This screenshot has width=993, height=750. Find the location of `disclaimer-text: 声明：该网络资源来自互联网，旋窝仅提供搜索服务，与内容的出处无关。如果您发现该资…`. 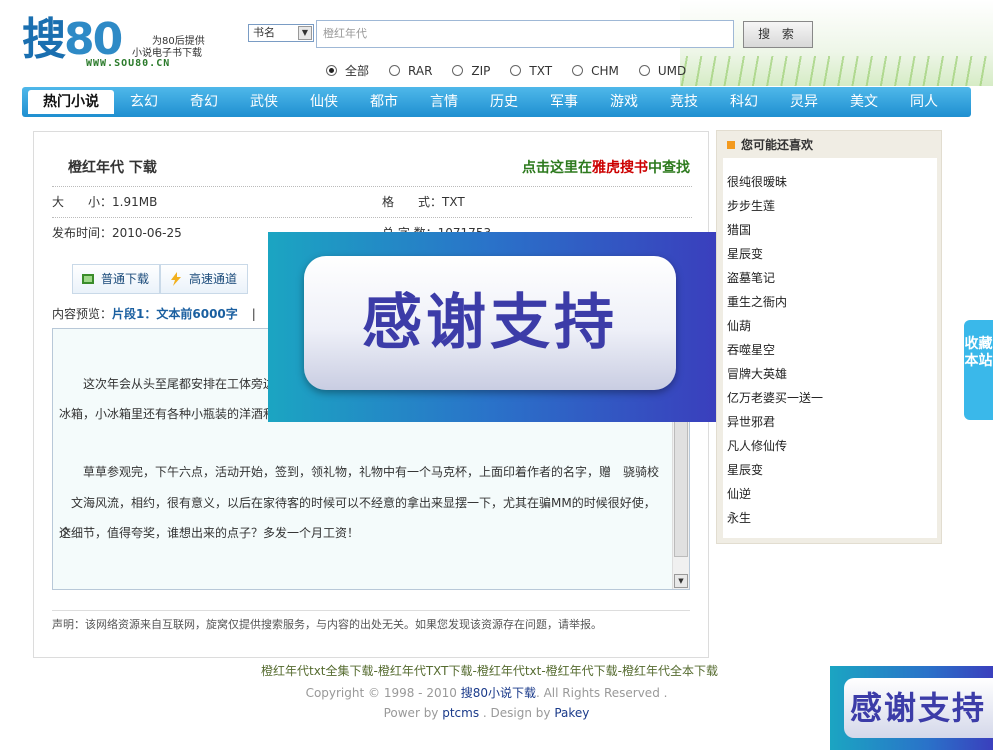

disclaimer-text: 声明：该网络资源来自互联网，旋窝仅提供搜索服务，与内容的出处无关。如果您发现该资… is located at coordinates (371, 621).